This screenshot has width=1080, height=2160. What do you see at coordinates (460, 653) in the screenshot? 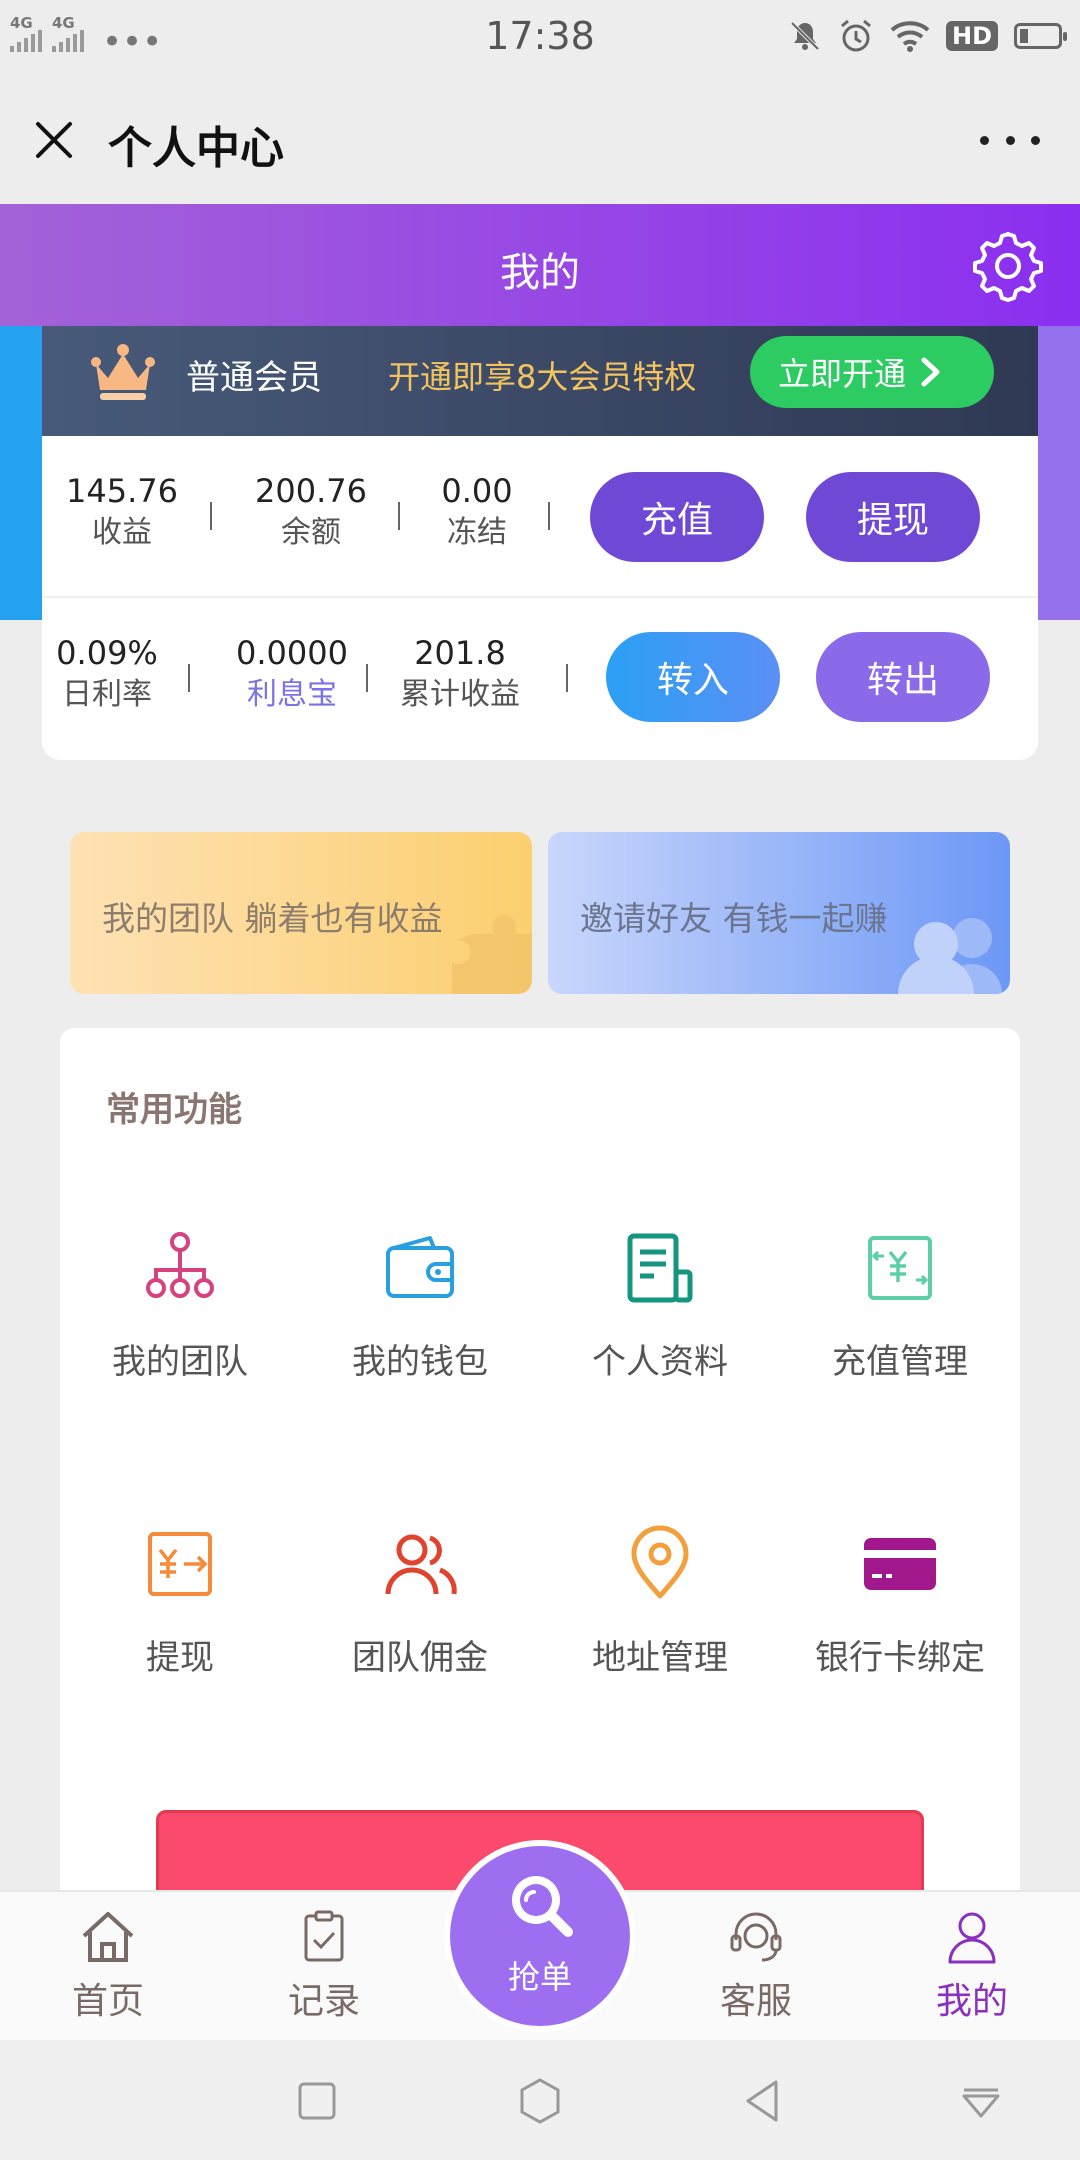
I see `cumulative-value: 201.8` at bounding box center [460, 653].